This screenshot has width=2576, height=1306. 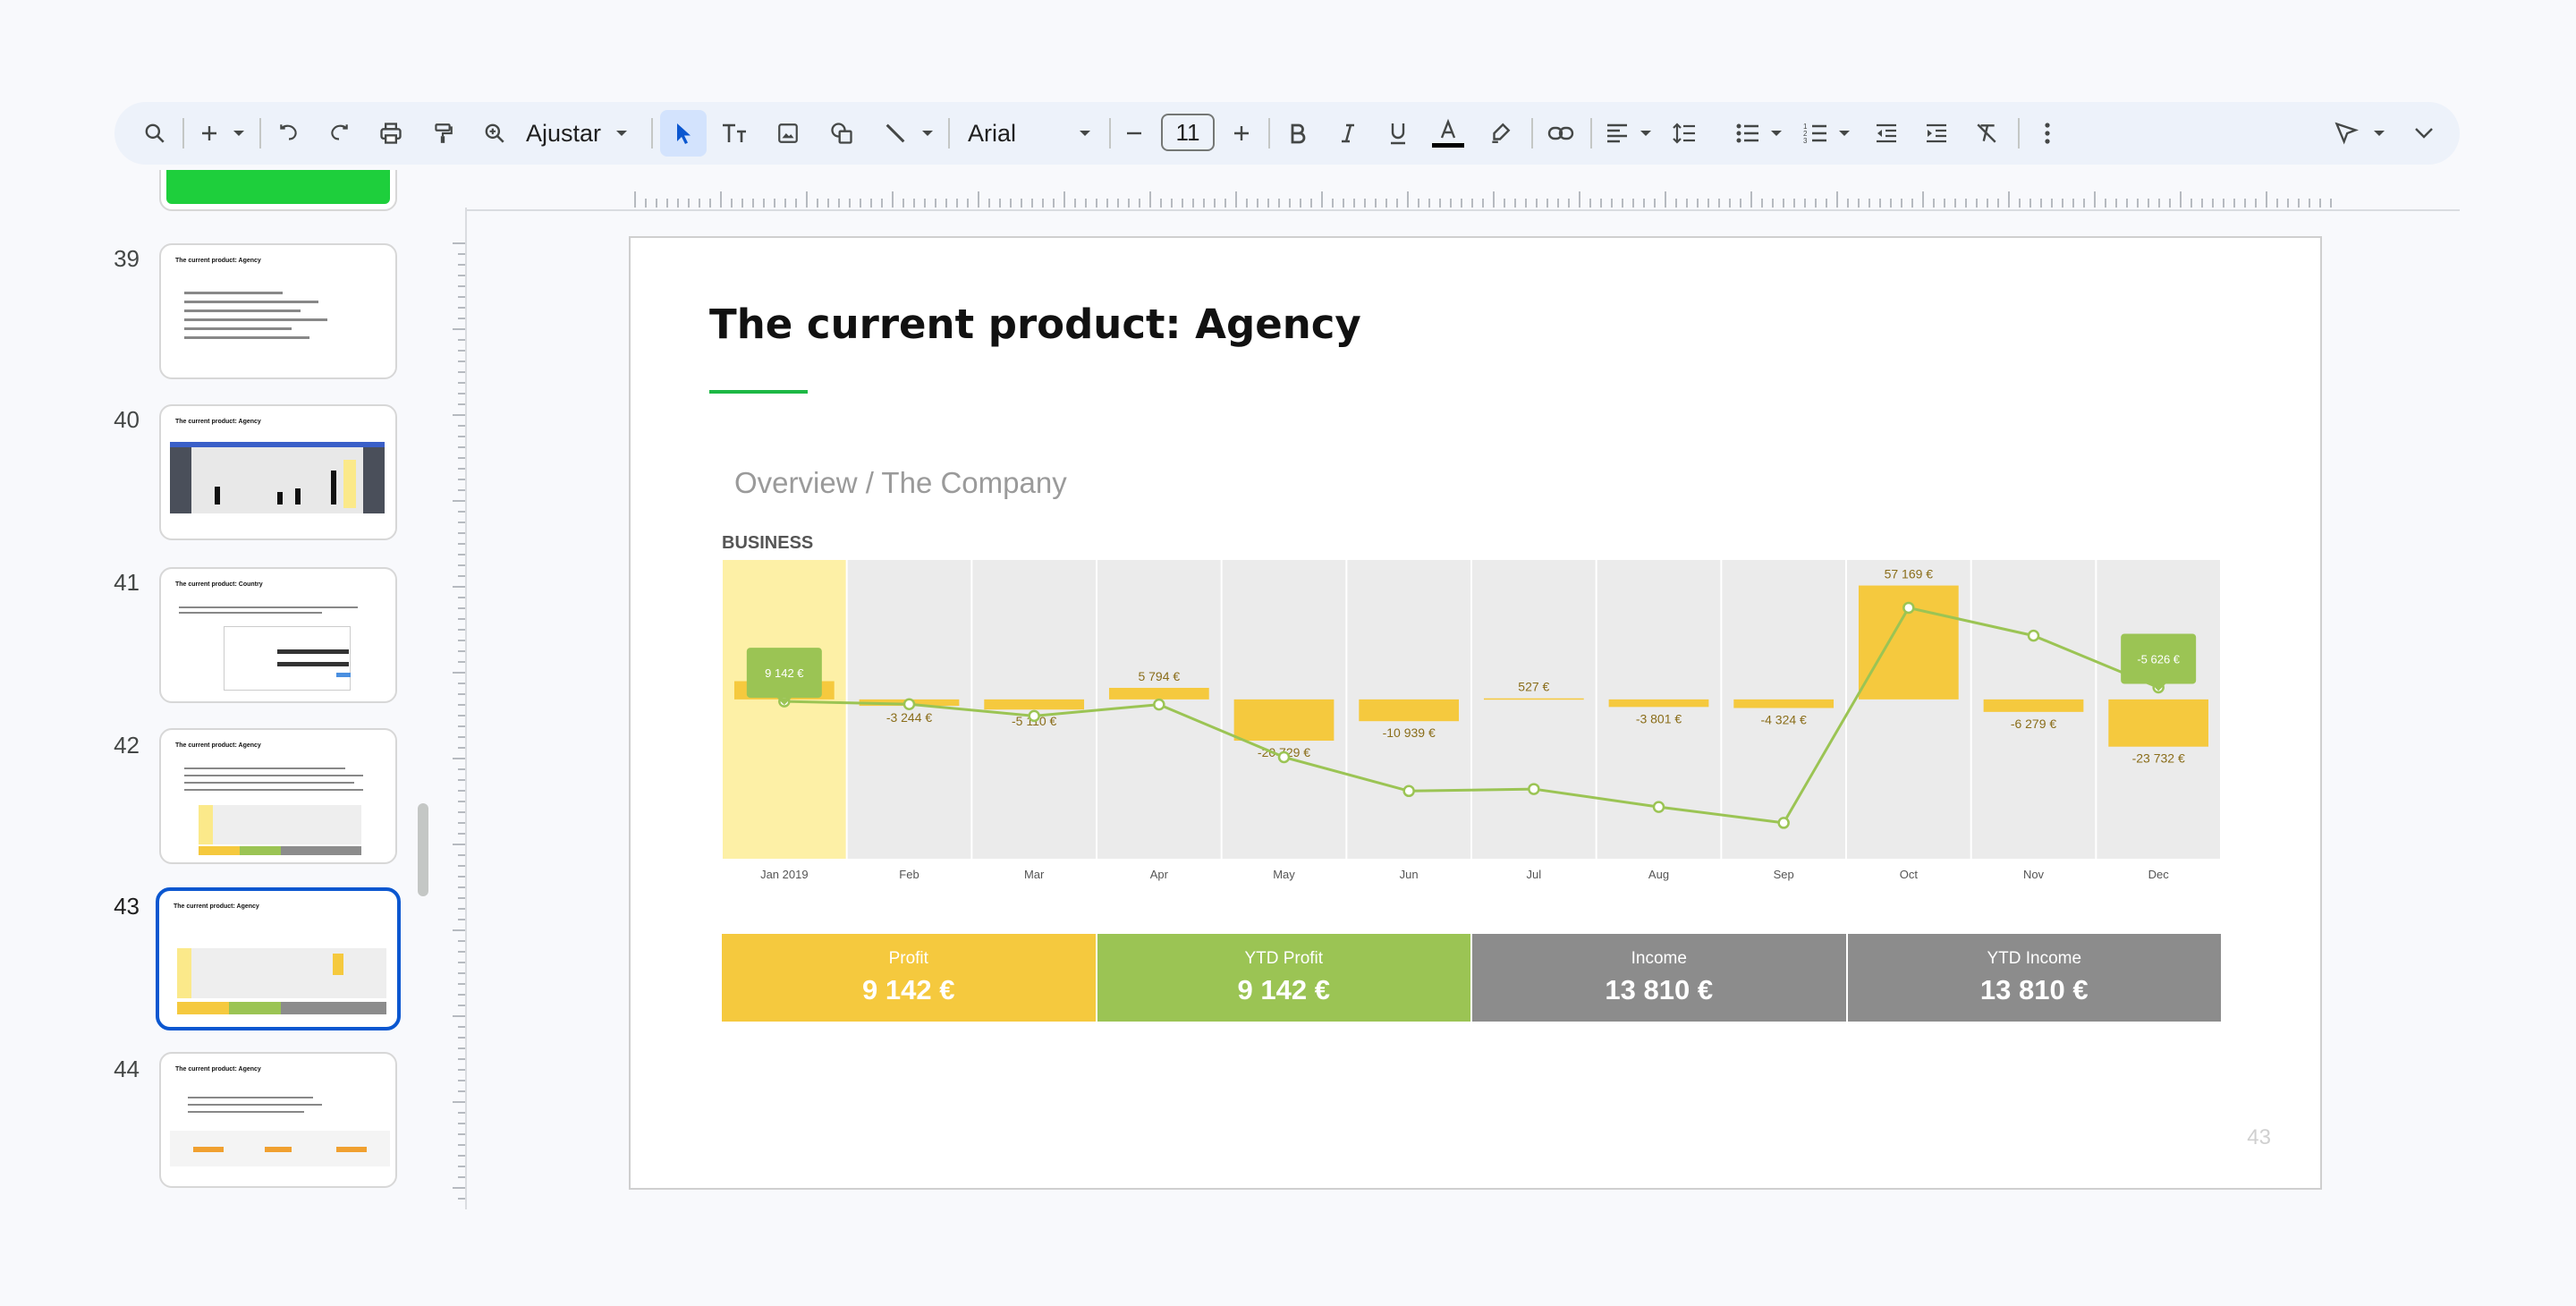 I want to click on thumbnail-title: The current product: Country, so click(x=219, y=584).